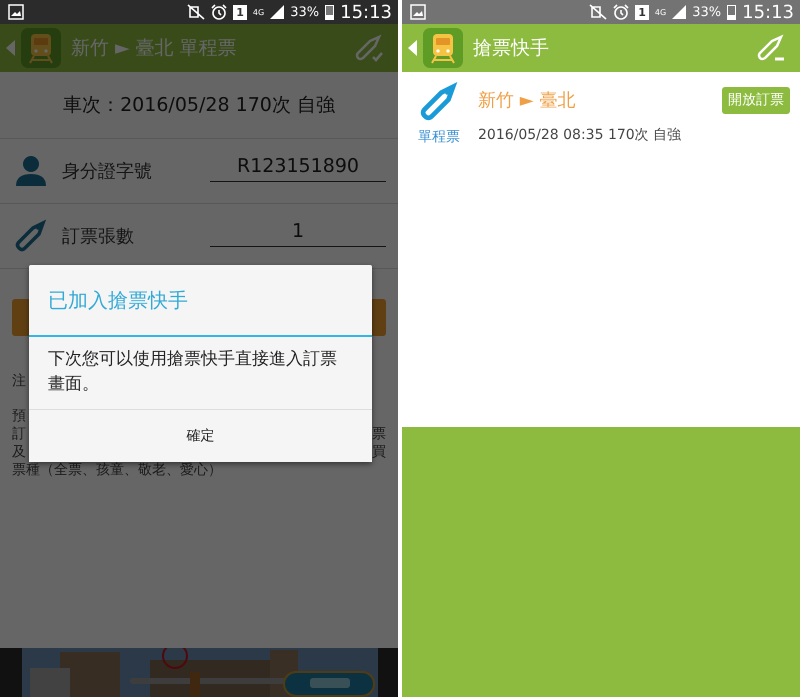 This screenshot has width=800, height=700. What do you see at coordinates (19, 434) in the screenshot?
I see `note-text: 訂` at bounding box center [19, 434].